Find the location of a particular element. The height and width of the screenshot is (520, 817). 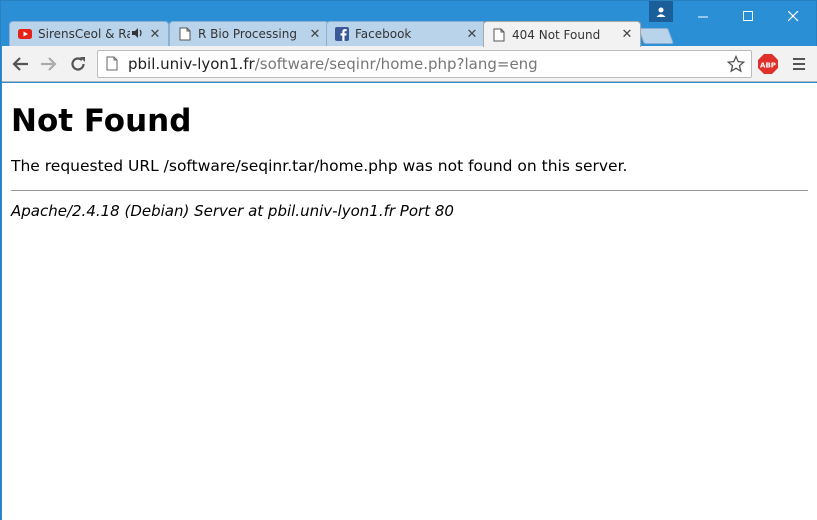

bookmark-star-icon is located at coordinates (736, 63).